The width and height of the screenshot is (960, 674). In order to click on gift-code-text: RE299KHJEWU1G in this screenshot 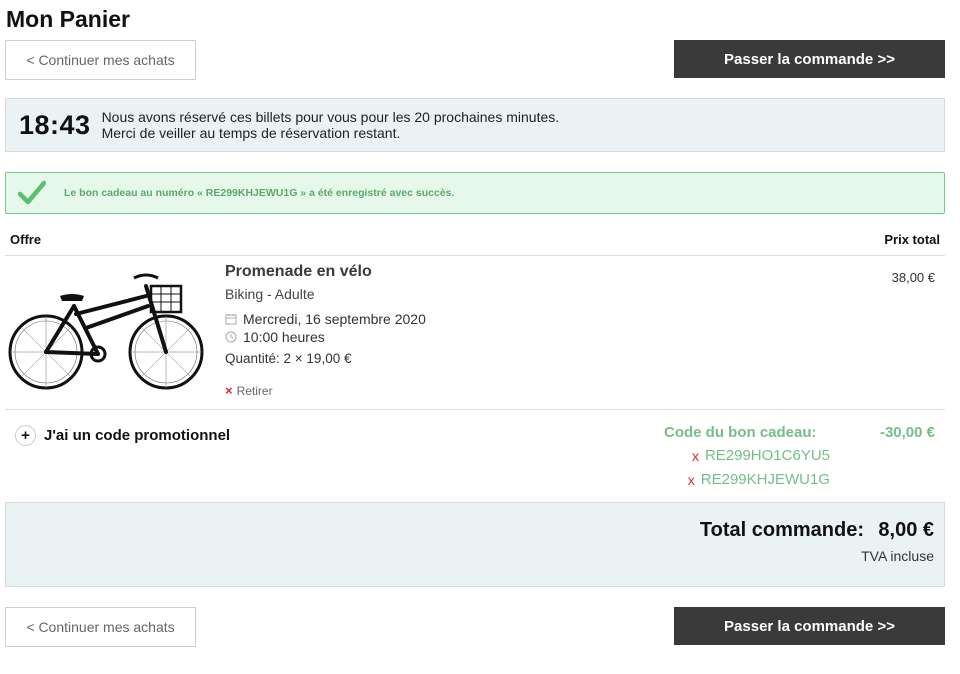, I will do `click(765, 479)`.